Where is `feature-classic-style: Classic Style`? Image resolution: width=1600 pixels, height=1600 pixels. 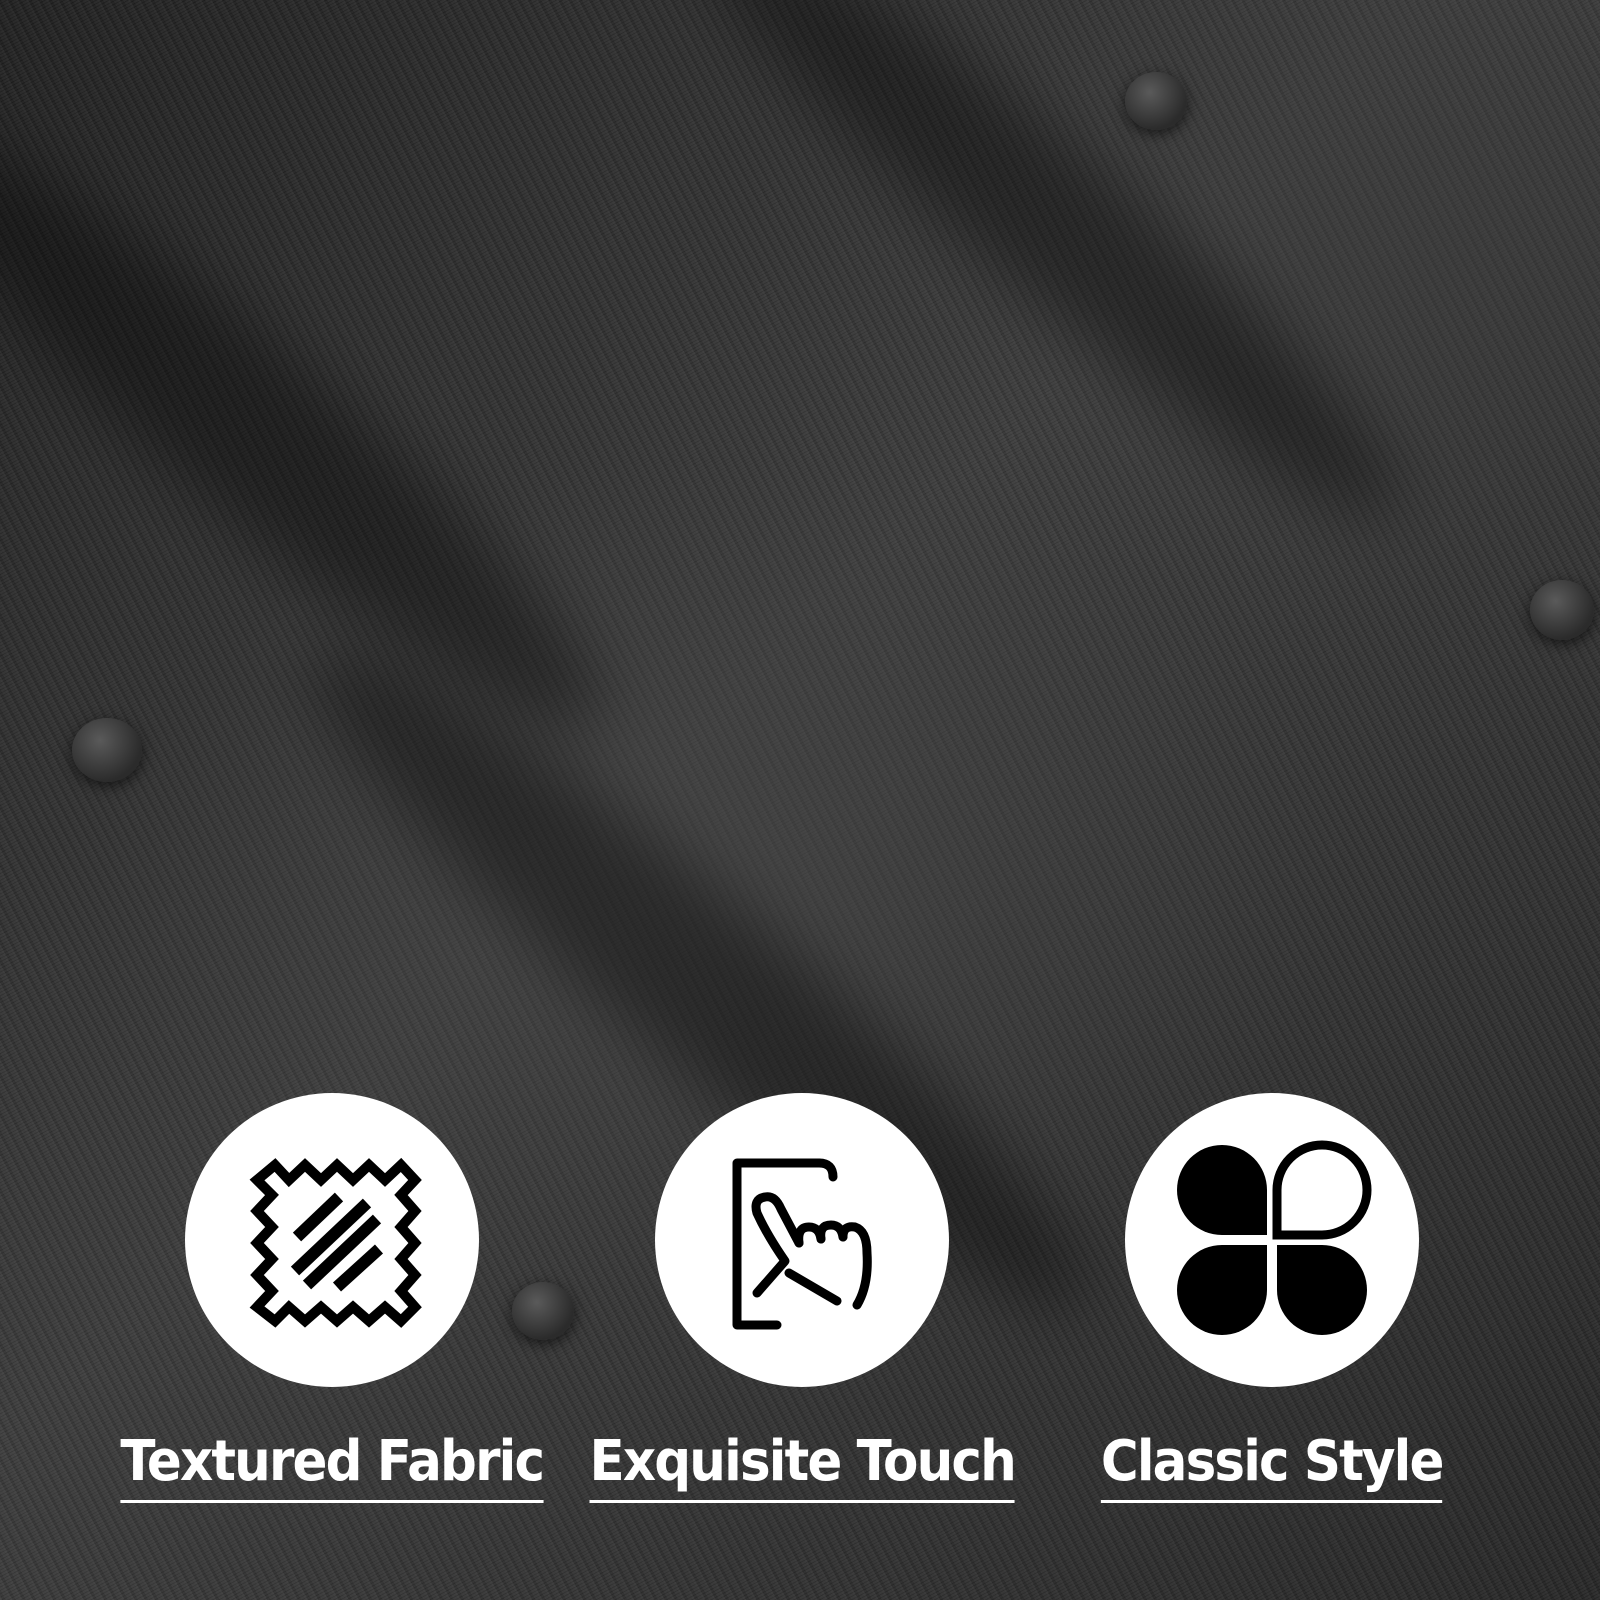 feature-classic-style: Classic Style is located at coordinates (1272, 1298).